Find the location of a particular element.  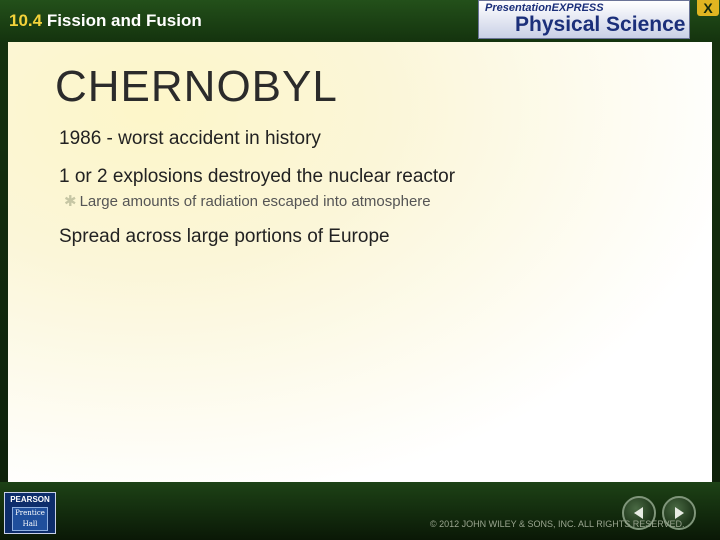

bullet-1: 1986 - worst accident in history is located at coordinates (190, 138).